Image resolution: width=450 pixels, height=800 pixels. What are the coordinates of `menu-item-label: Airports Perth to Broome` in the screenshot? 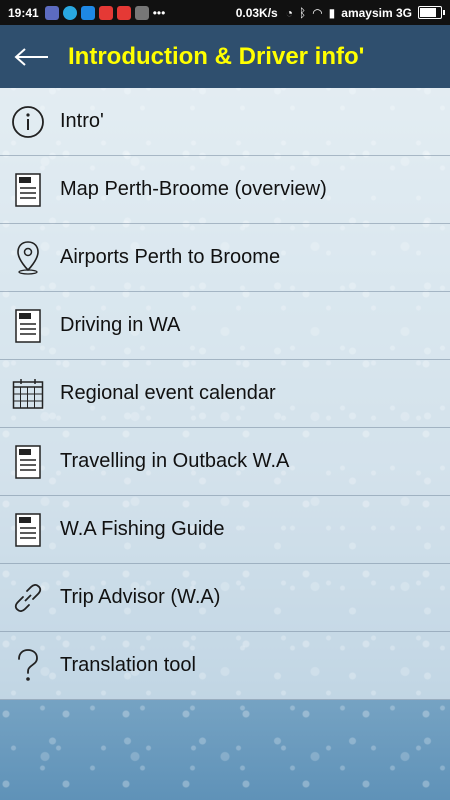 It's located at (170, 257).